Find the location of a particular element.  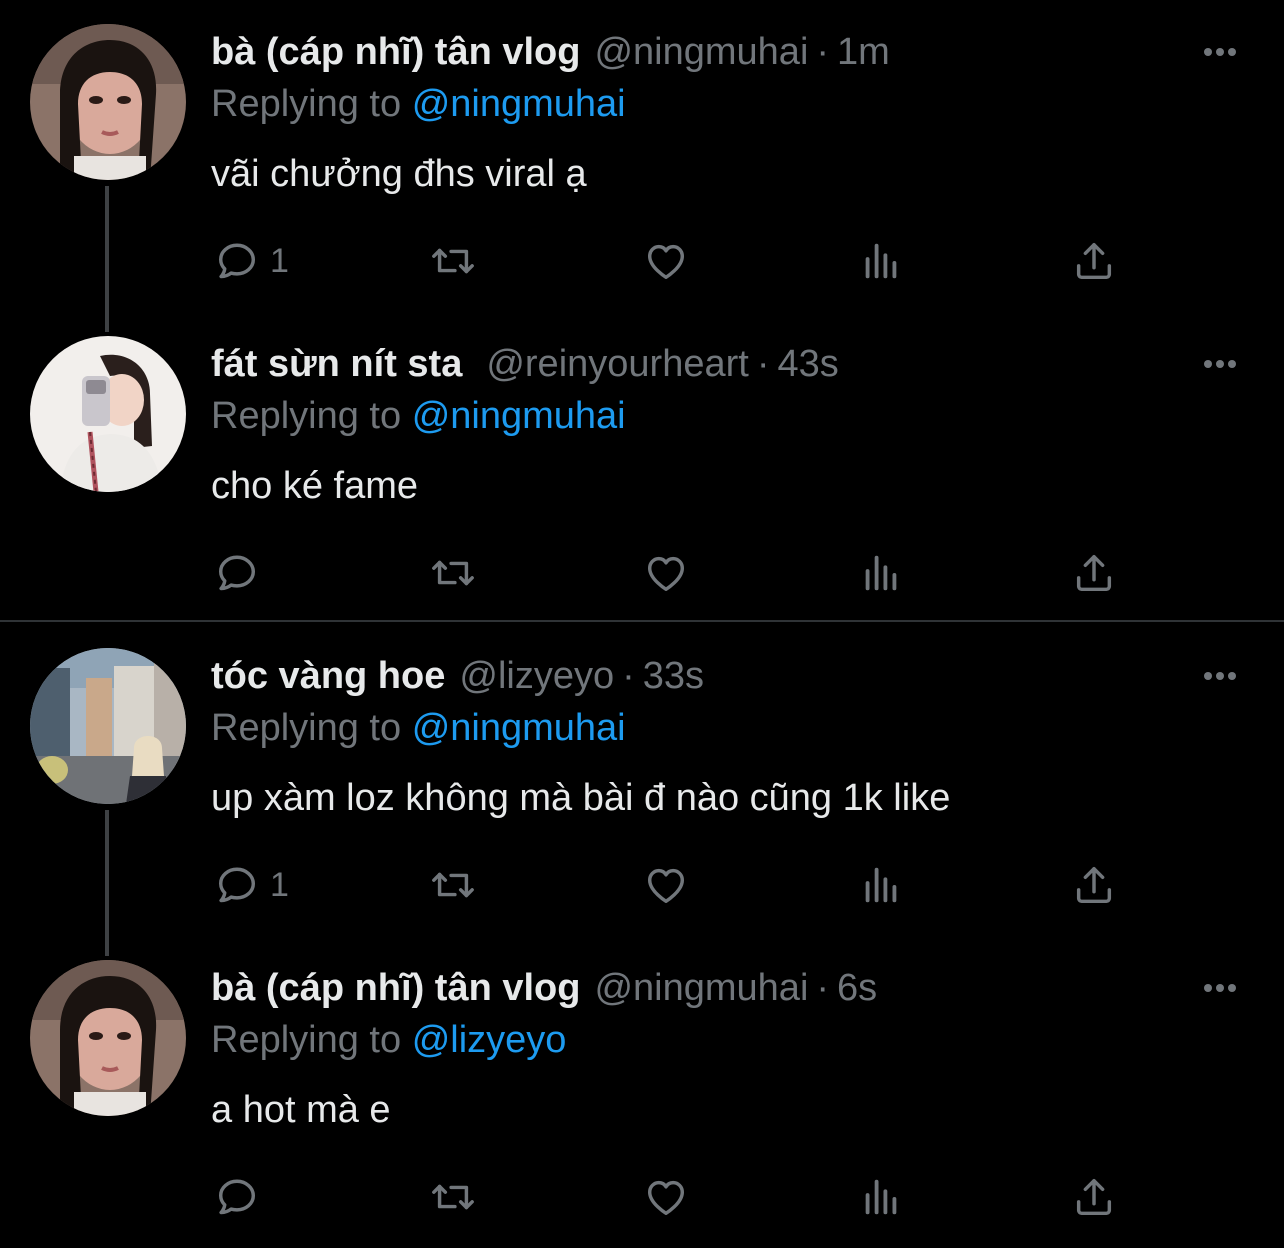

user-handle: @lizyeyo is located at coordinates (536, 676).